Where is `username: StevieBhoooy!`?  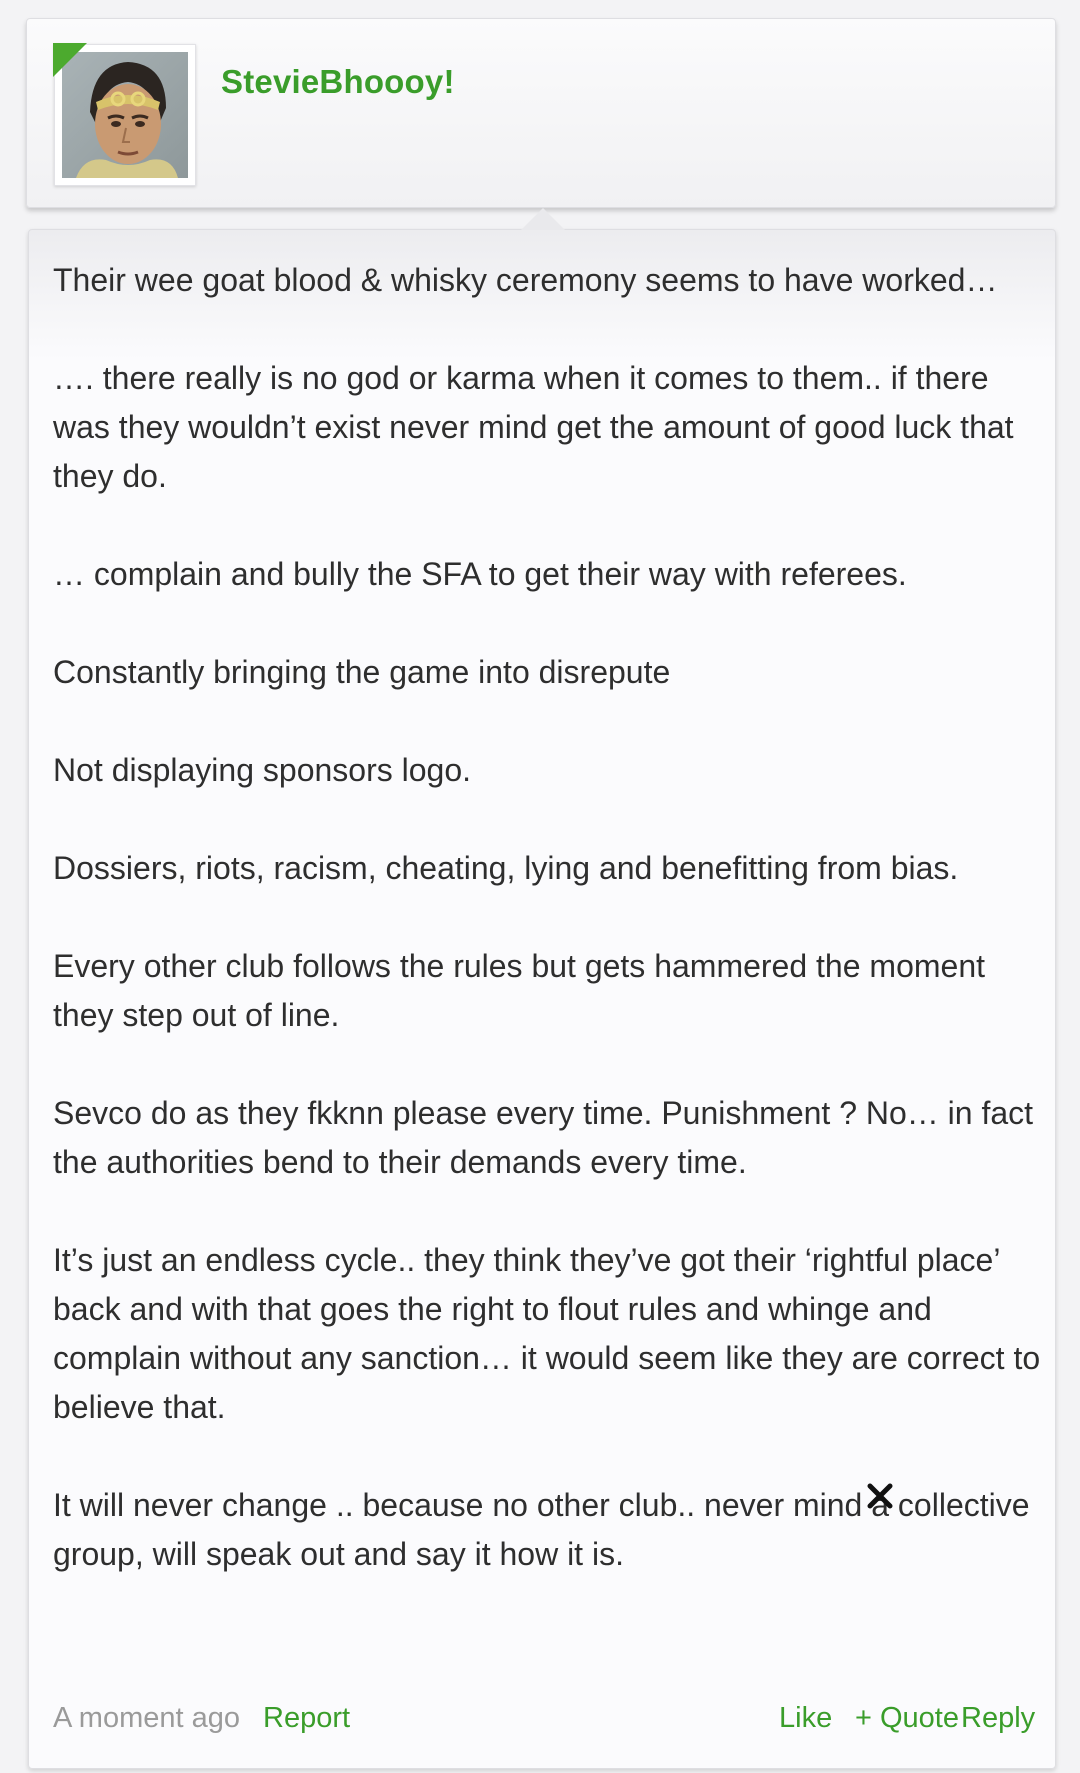 username: StevieBhoooy! is located at coordinates (338, 82).